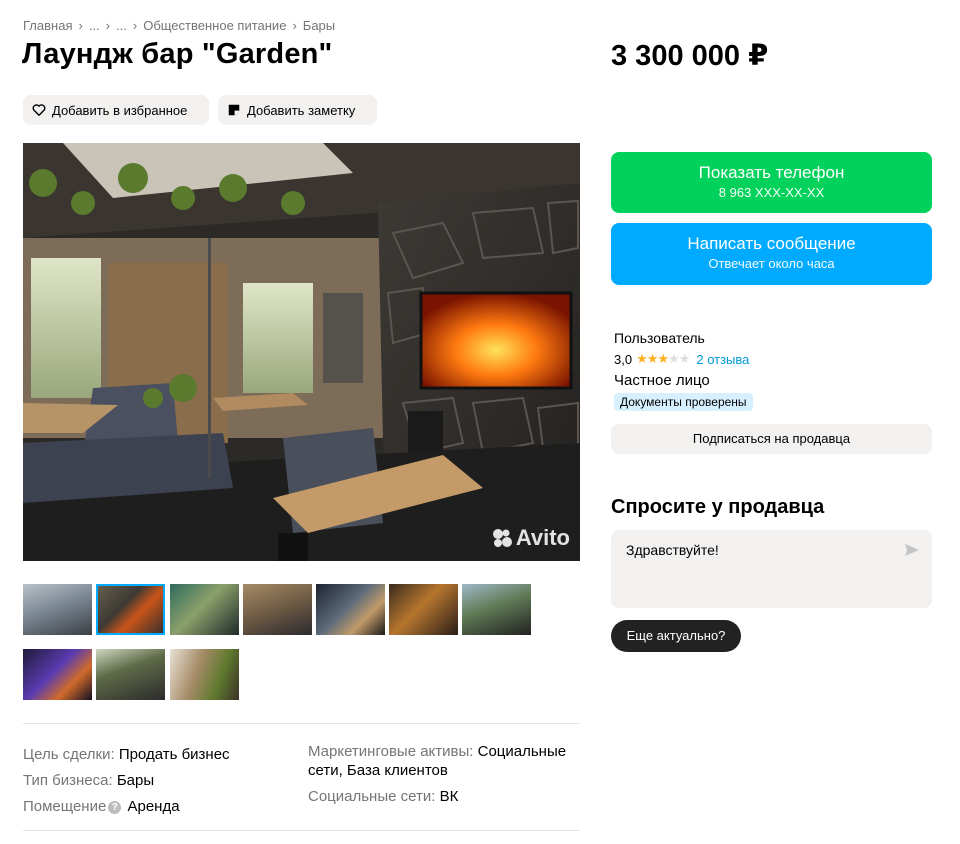  What do you see at coordinates (672, 550) in the screenshot?
I see `message-text: Здравствуйте!` at bounding box center [672, 550].